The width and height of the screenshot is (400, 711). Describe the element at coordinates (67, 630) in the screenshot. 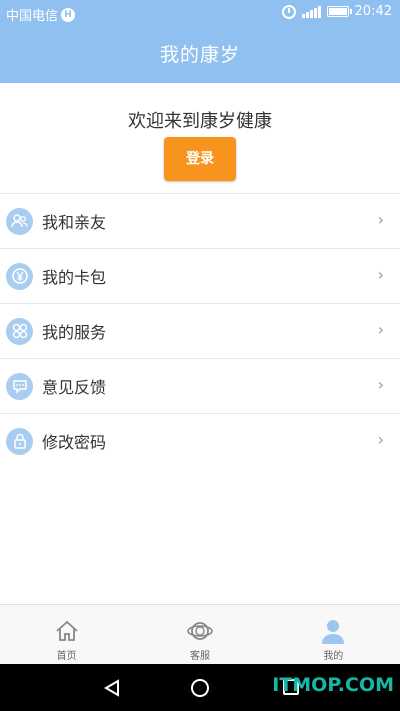

I see `home-icon` at that location.